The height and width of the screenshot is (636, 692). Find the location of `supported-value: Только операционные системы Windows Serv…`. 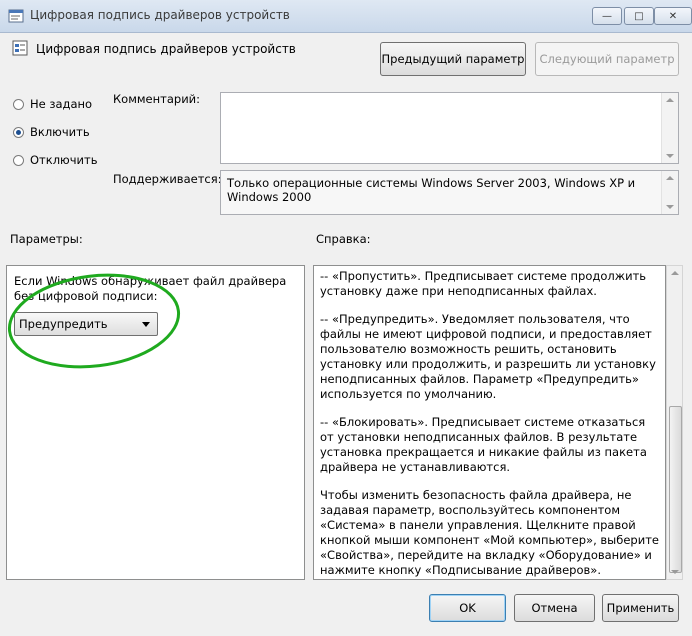

supported-value: Только операционные системы Windows Serv… is located at coordinates (431, 190).